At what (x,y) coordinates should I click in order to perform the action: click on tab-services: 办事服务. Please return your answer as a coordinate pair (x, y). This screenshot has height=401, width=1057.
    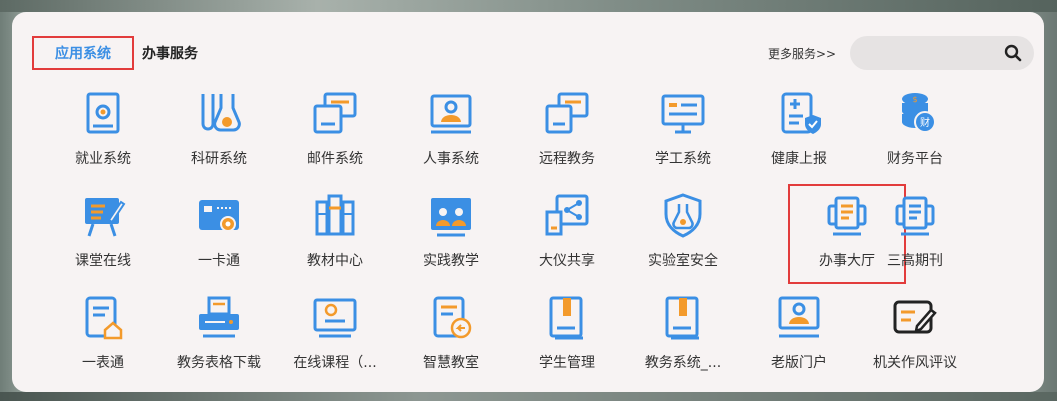
    Looking at the image, I should click on (170, 53).